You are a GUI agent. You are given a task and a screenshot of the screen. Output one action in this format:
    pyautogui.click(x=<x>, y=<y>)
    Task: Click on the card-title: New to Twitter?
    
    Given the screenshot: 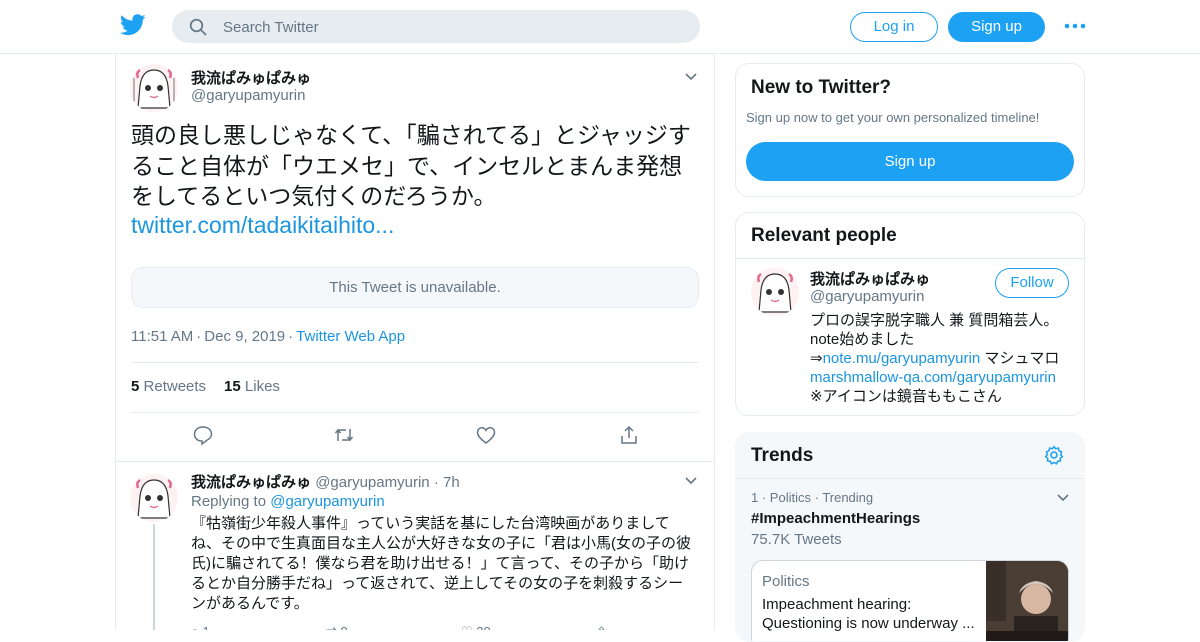 What is the action you would take?
    pyautogui.click(x=821, y=87)
    